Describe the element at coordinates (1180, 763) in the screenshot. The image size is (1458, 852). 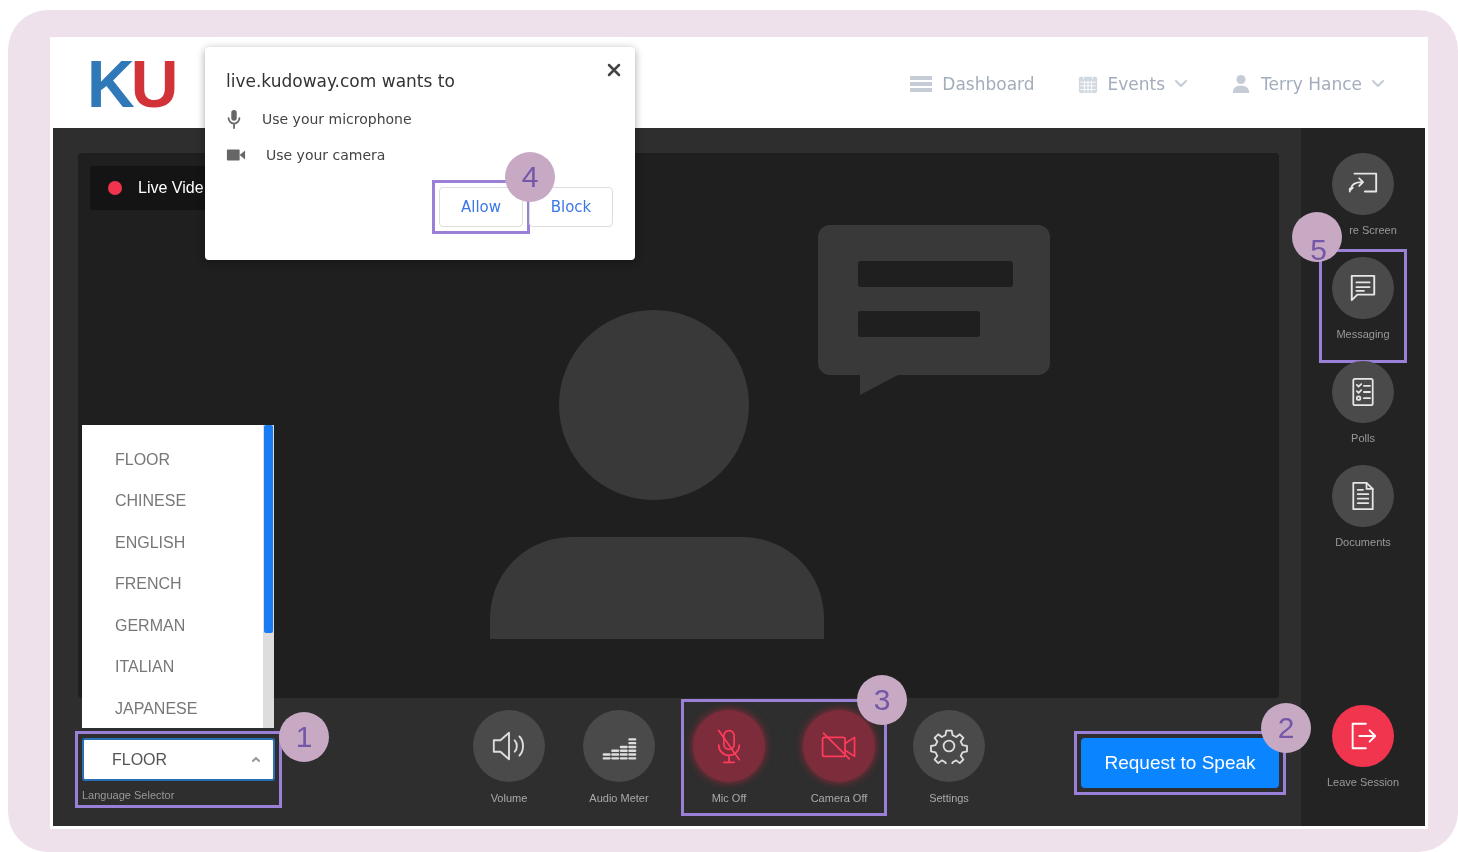
I see `request-to-speak-button: Request to Speak` at that location.